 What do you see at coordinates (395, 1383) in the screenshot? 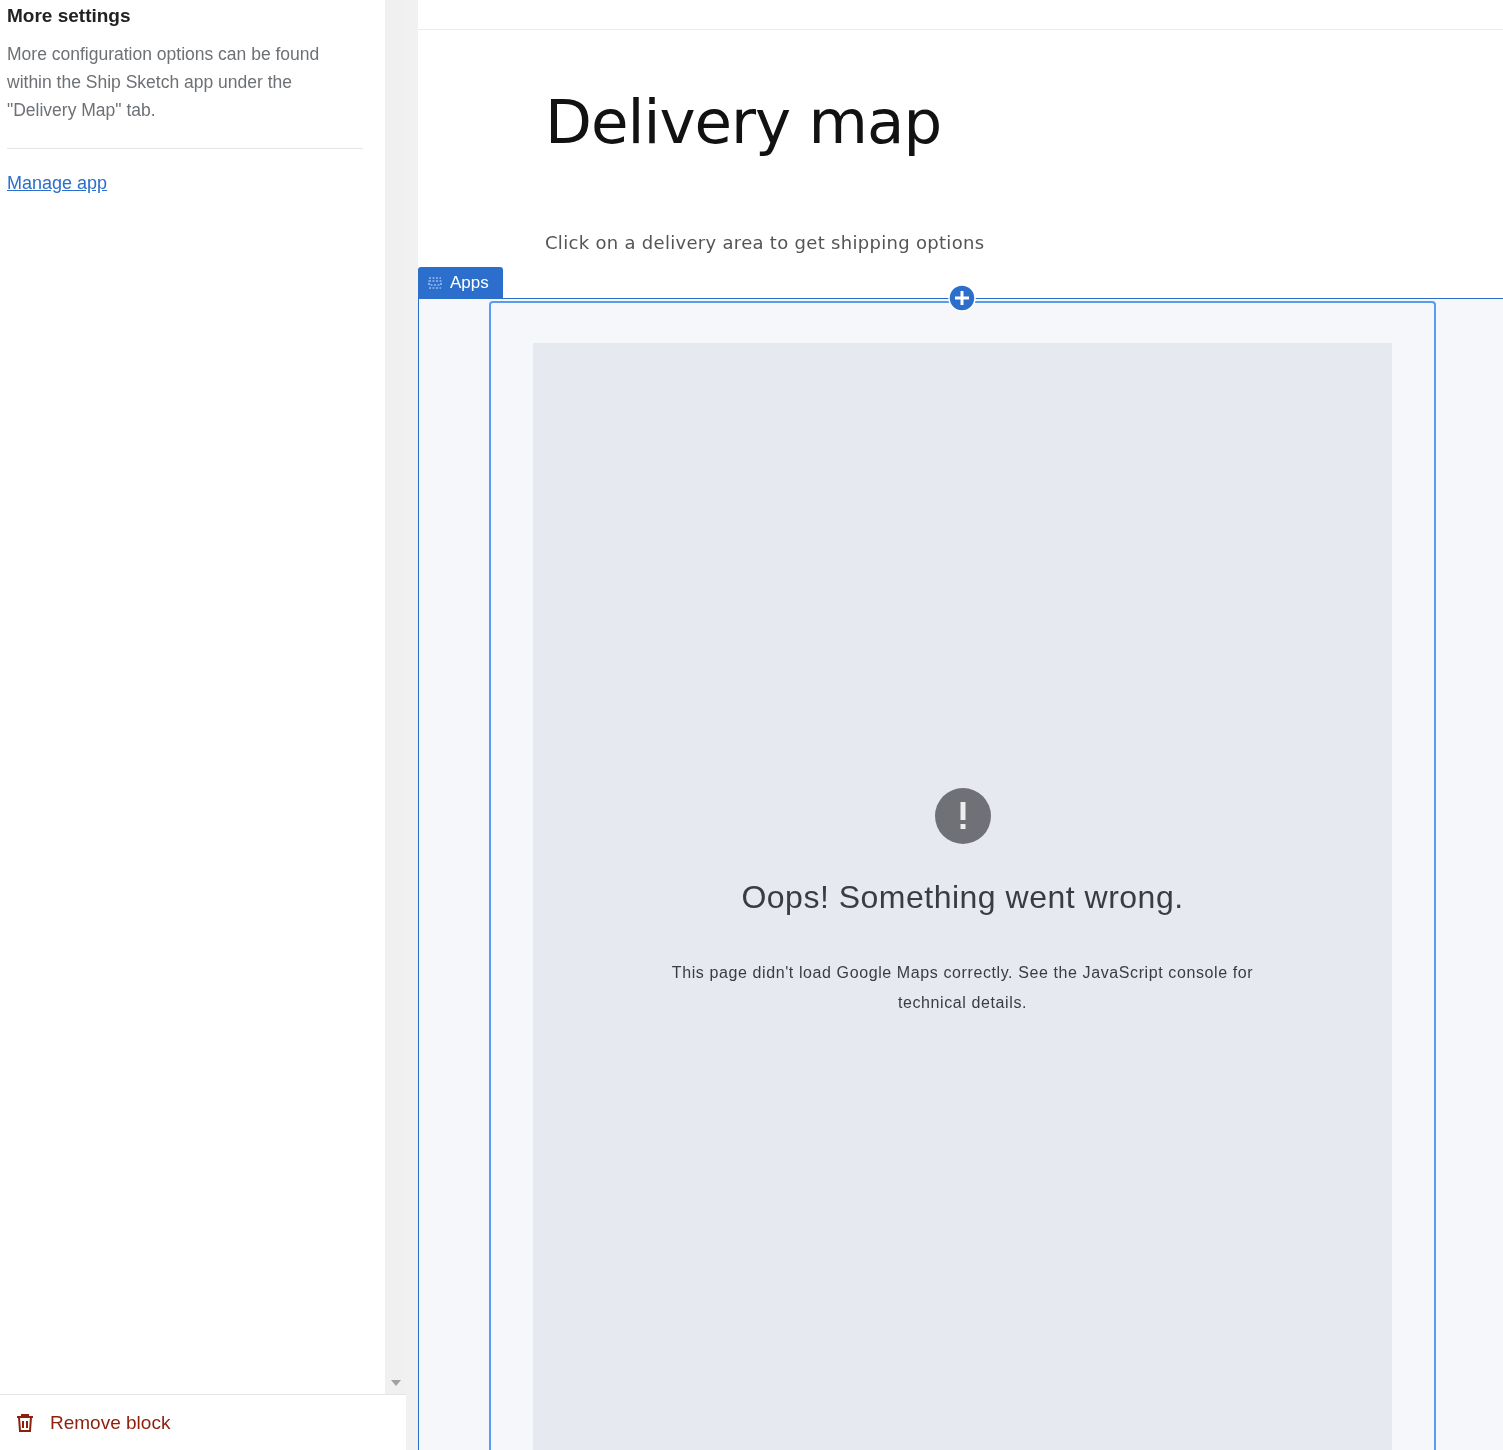
I see `scroll-down-icon` at bounding box center [395, 1383].